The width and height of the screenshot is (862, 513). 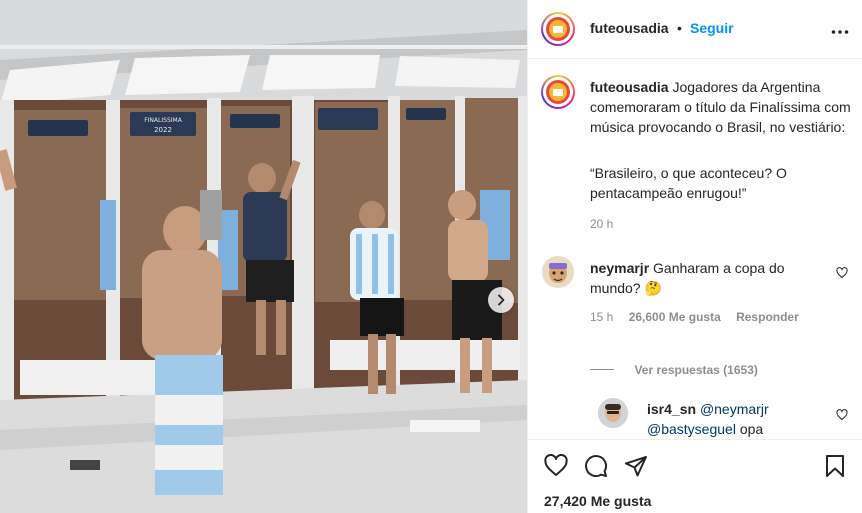 I want to click on share-icon, so click(x=636, y=466).